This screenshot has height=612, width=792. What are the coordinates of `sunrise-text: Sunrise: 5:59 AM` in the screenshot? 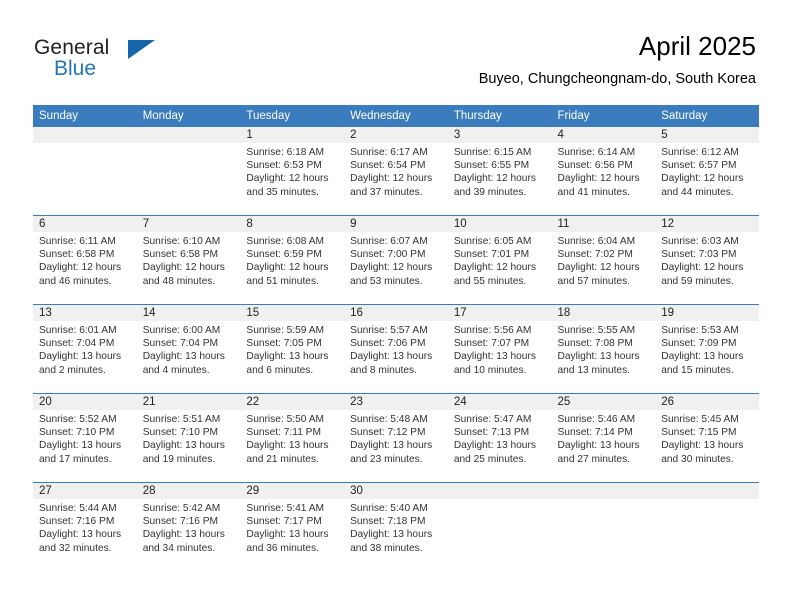 It's located at (285, 330).